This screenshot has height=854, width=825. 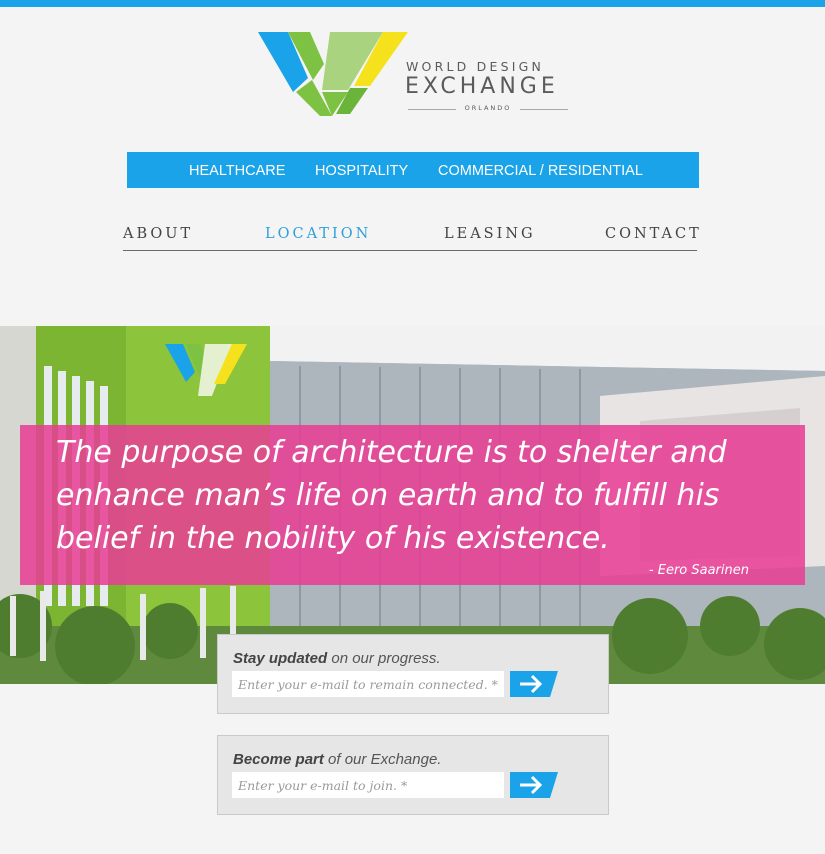 What do you see at coordinates (237, 171) in the screenshot?
I see `cat-healthcare-link: HEALTHCARE` at bounding box center [237, 171].